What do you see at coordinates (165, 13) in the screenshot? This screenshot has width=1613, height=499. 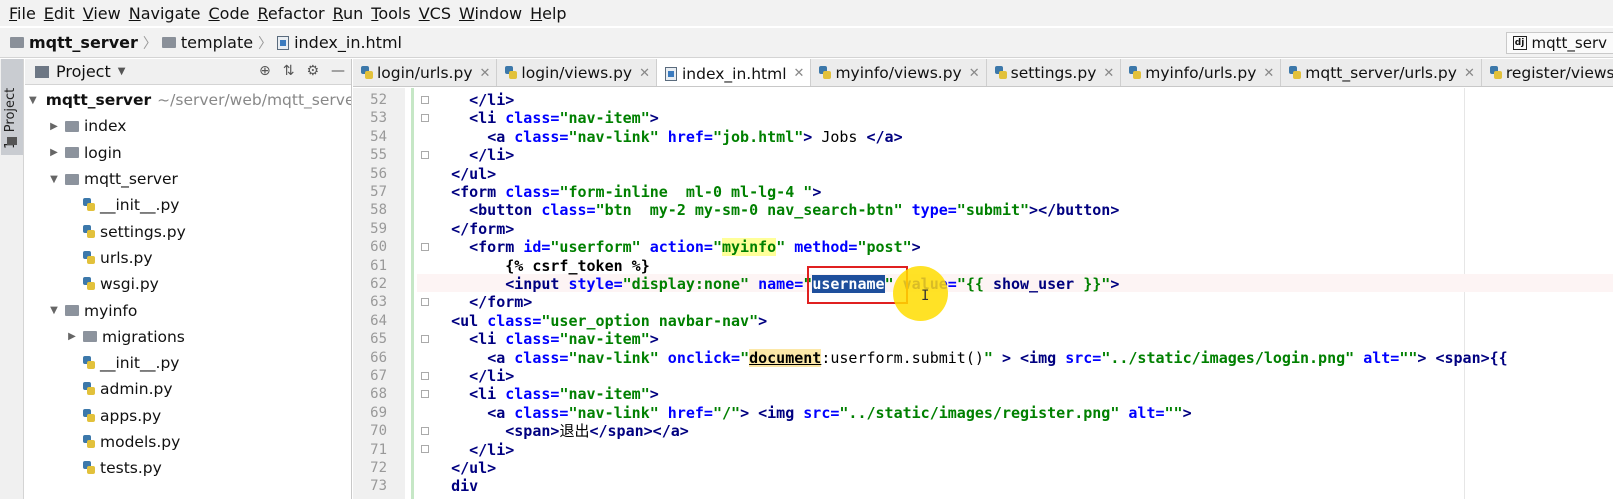 I see `menu-navigate: Navigate` at bounding box center [165, 13].